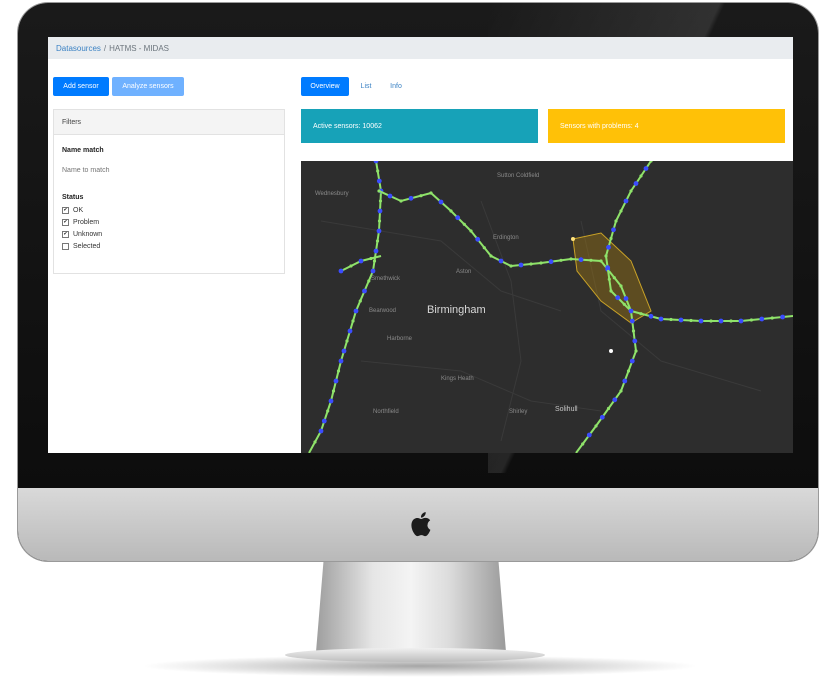  What do you see at coordinates (72, 210) in the screenshot?
I see `status-checkbox-ok: ✔ OK` at bounding box center [72, 210].